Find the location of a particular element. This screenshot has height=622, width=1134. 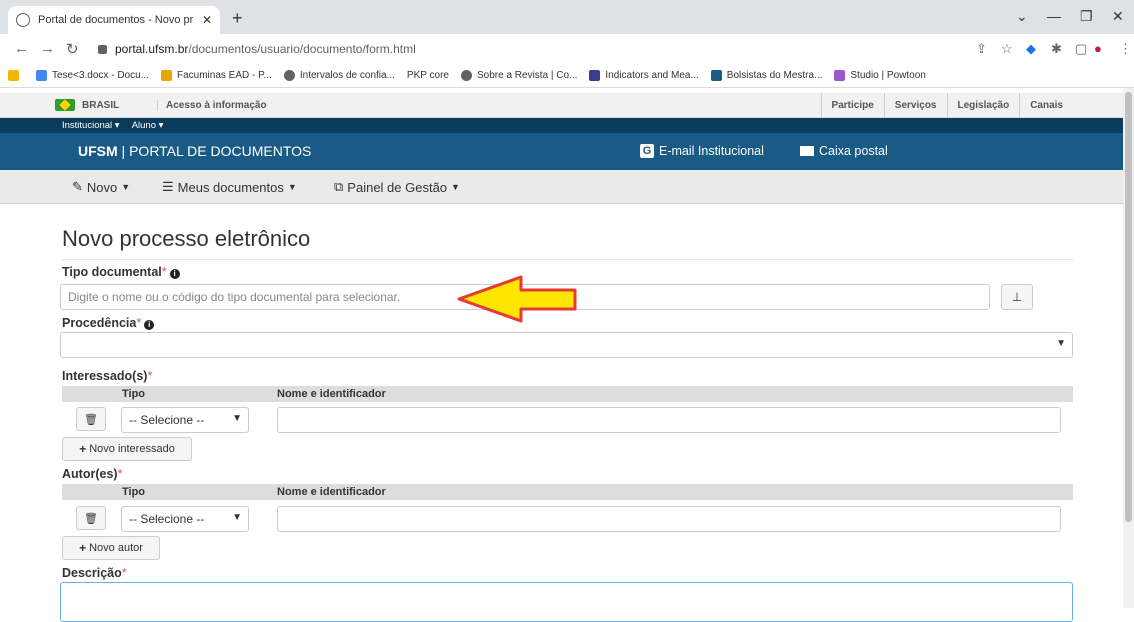

novo-autor-button: + Novo autor is located at coordinates (111, 548).